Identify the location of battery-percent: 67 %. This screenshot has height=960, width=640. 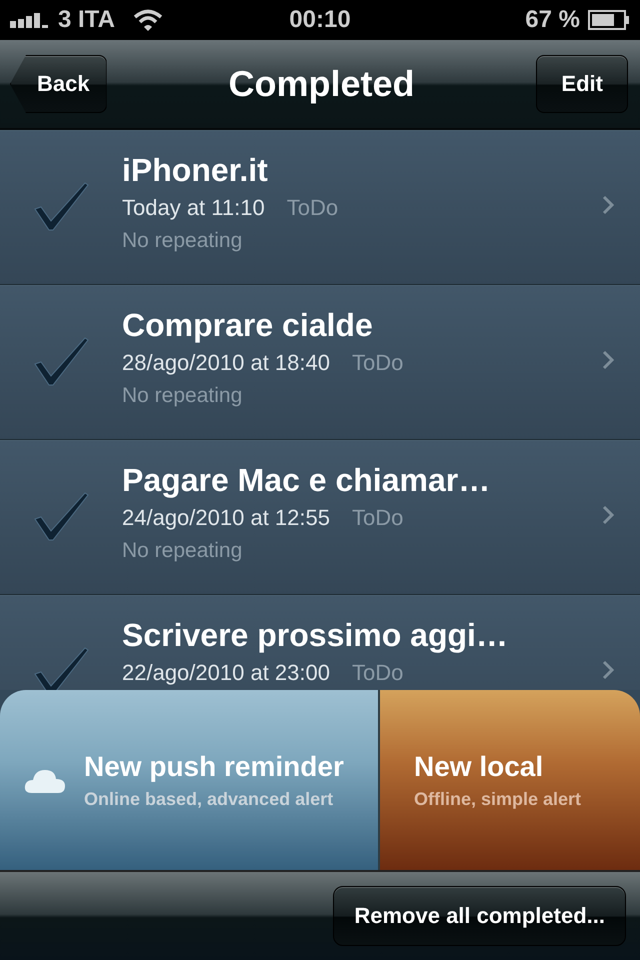
(552, 20).